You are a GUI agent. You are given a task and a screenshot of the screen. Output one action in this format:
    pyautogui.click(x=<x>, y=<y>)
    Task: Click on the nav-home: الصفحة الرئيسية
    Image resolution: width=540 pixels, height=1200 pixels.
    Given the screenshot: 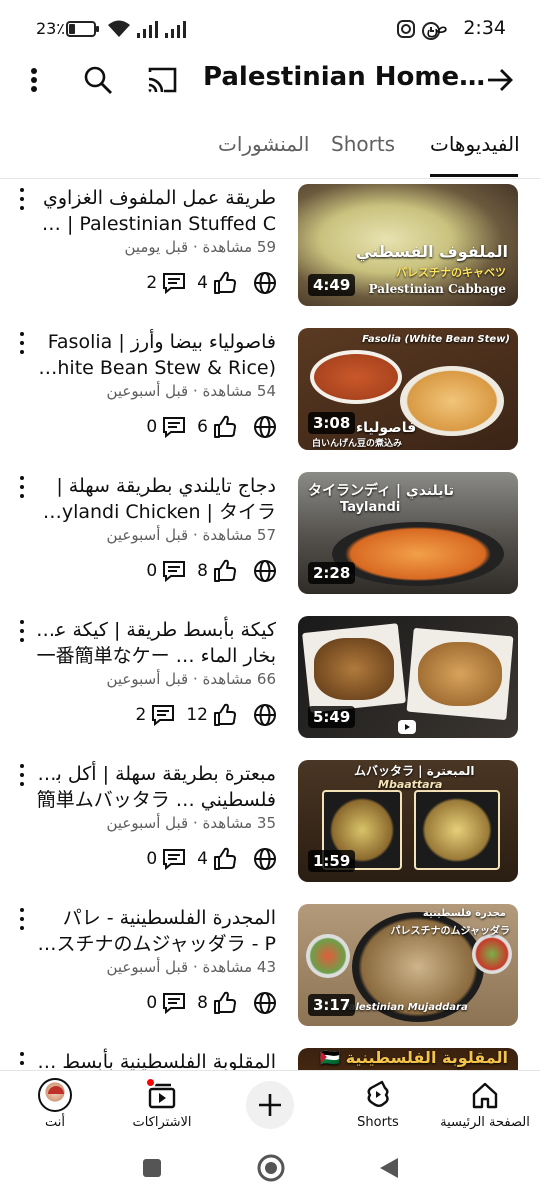 What is the action you would take?
    pyautogui.click(x=485, y=1103)
    